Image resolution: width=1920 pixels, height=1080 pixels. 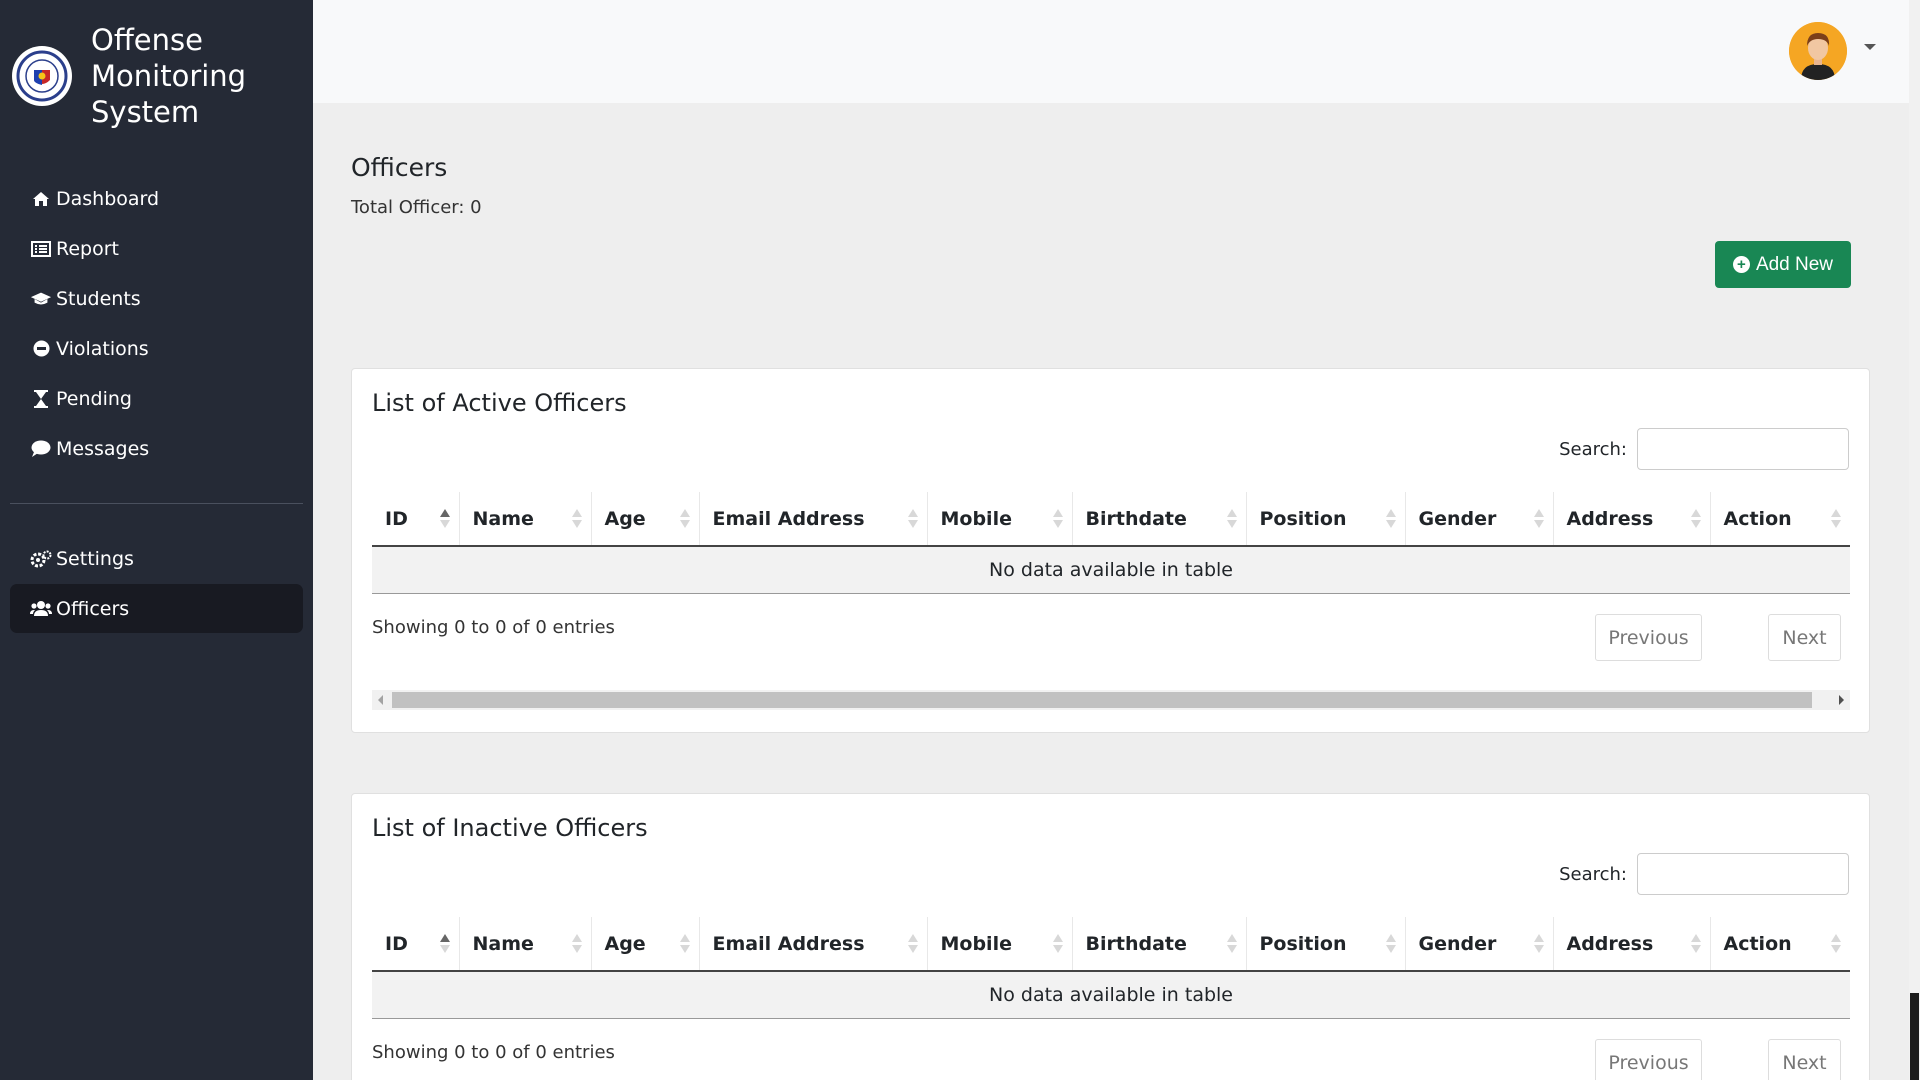 What do you see at coordinates (108, 198) in the screenshot?
I see `sidebar-item-label: Dashboard` at bounding box center [108, 198].